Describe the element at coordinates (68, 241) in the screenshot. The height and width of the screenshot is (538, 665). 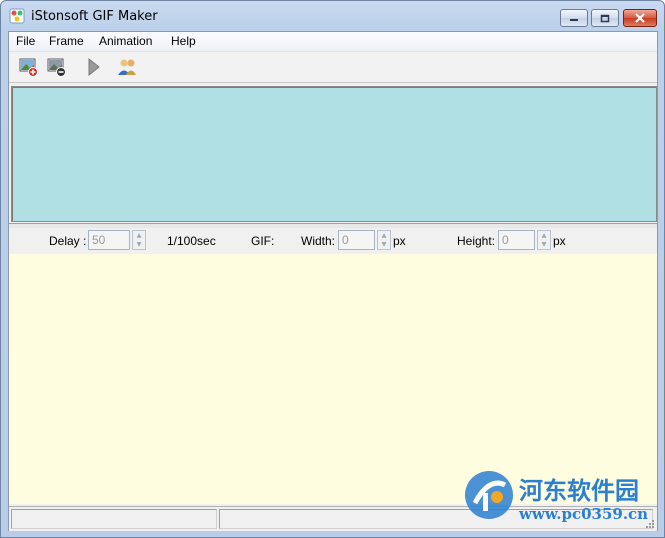
I see `delay-label: Delay :` at that location.